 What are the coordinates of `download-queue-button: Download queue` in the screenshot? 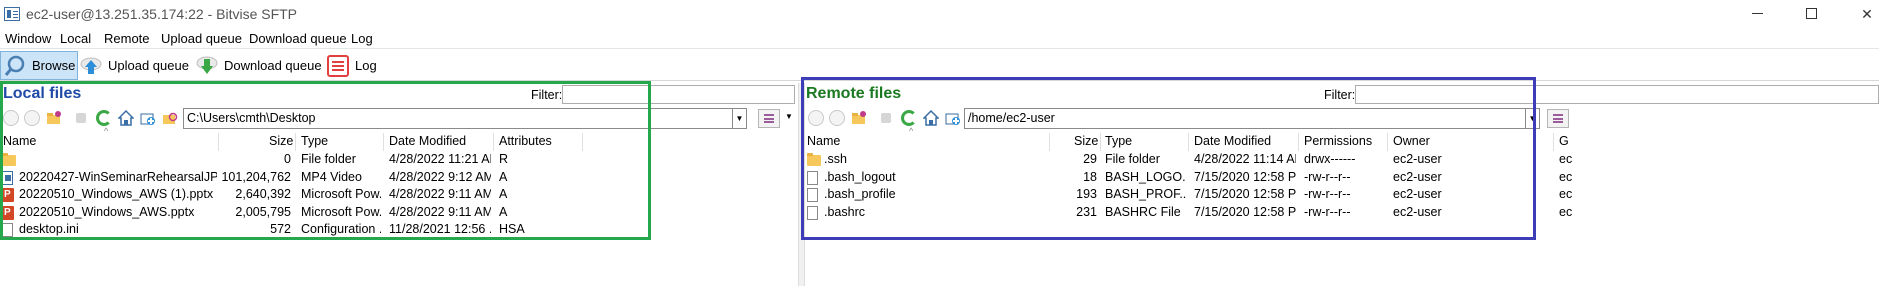 It's located at (258, 65).